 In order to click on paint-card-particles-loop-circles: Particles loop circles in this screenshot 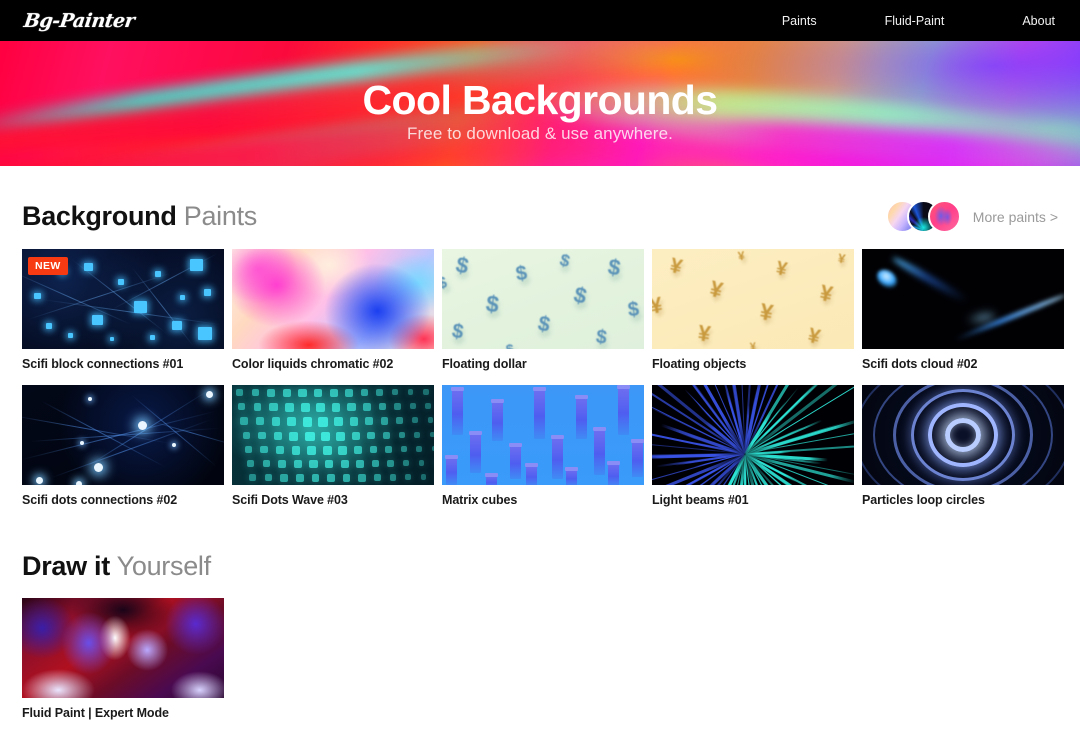, I will do `click(963, 446)`.